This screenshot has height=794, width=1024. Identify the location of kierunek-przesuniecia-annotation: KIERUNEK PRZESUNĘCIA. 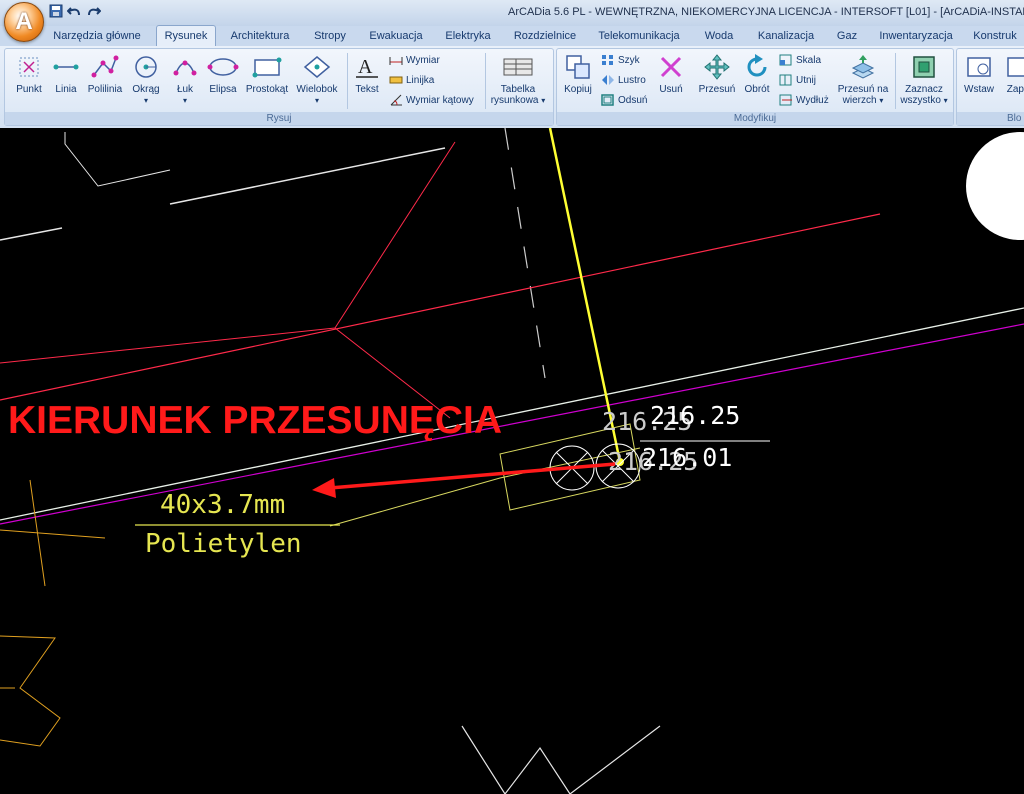
(255, 420).